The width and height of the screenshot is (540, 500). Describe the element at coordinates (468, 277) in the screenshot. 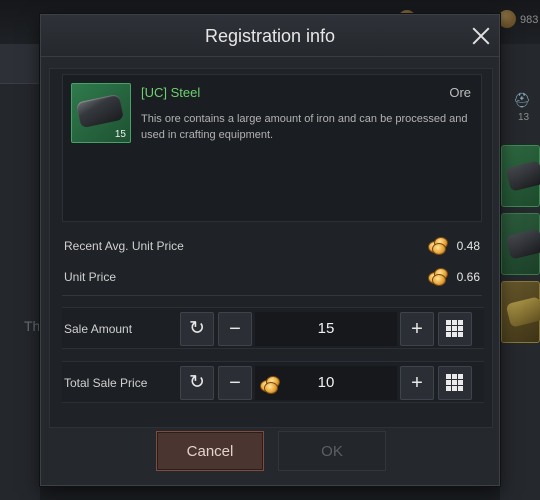

I see `unit-price-value: 0.66` at that location.